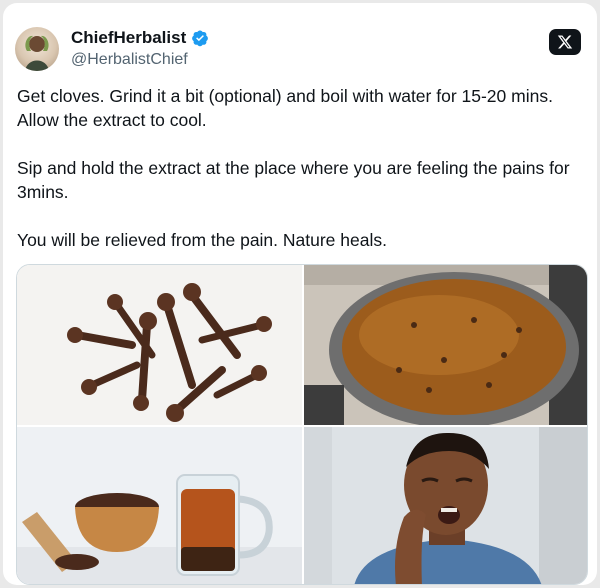  Describe the element at coordinates (445, 345) in the screenshot. I see `media-image-pot-extract` at that location.